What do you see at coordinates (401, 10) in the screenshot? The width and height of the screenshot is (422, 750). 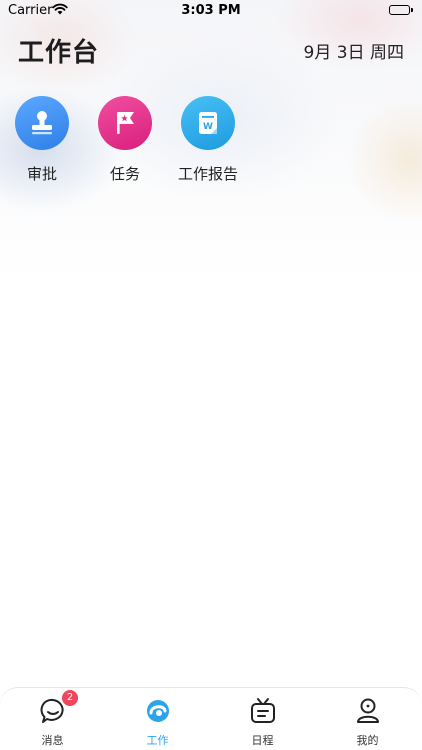 I see `battery-icon` at bounding box center [401, 10].